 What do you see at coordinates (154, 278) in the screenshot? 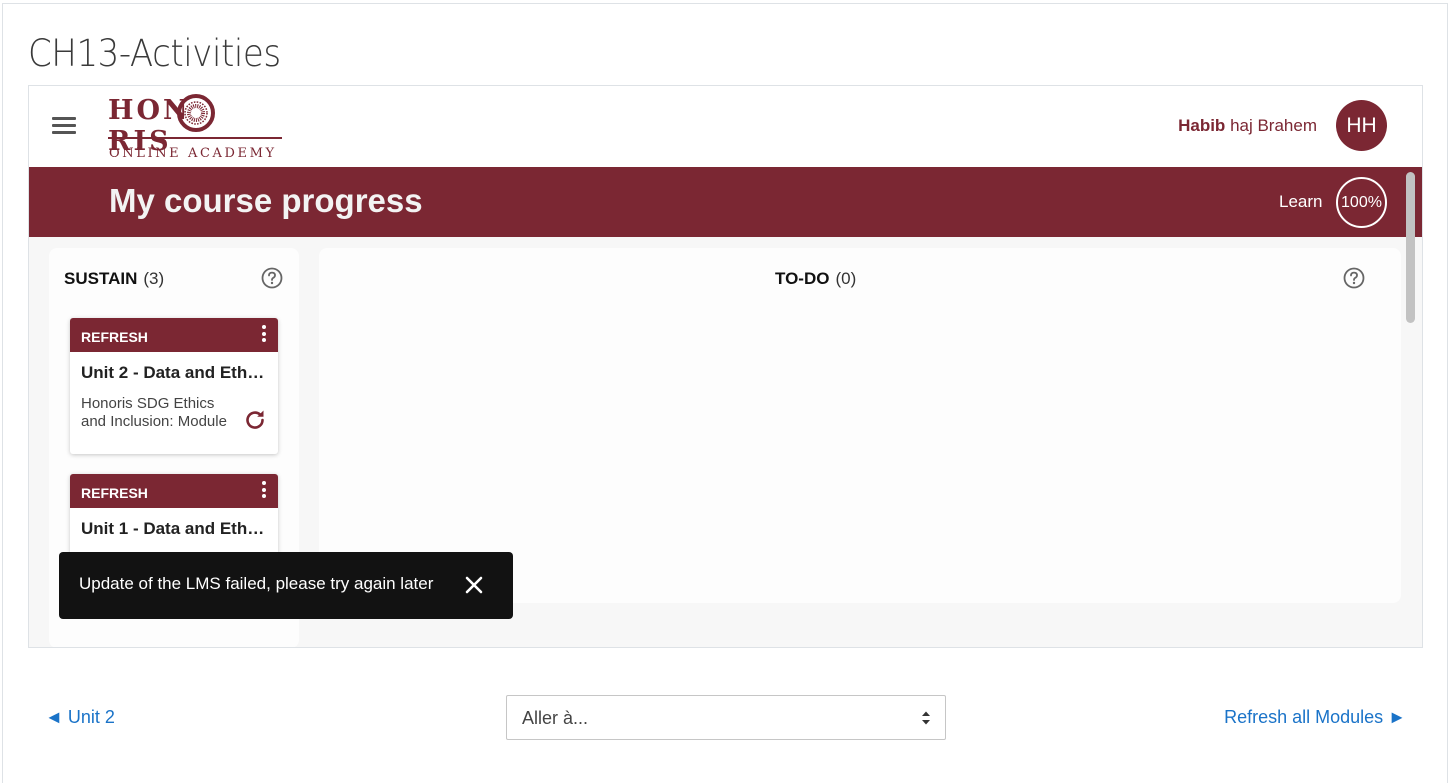
I see `sustain-count: (3)` at bounding box center [154, 278].